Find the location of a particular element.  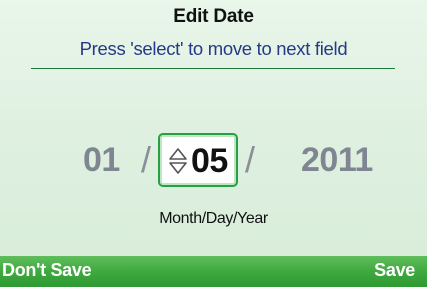

dont-save-softkey: Don't Save is located at coordinates (47, 270).